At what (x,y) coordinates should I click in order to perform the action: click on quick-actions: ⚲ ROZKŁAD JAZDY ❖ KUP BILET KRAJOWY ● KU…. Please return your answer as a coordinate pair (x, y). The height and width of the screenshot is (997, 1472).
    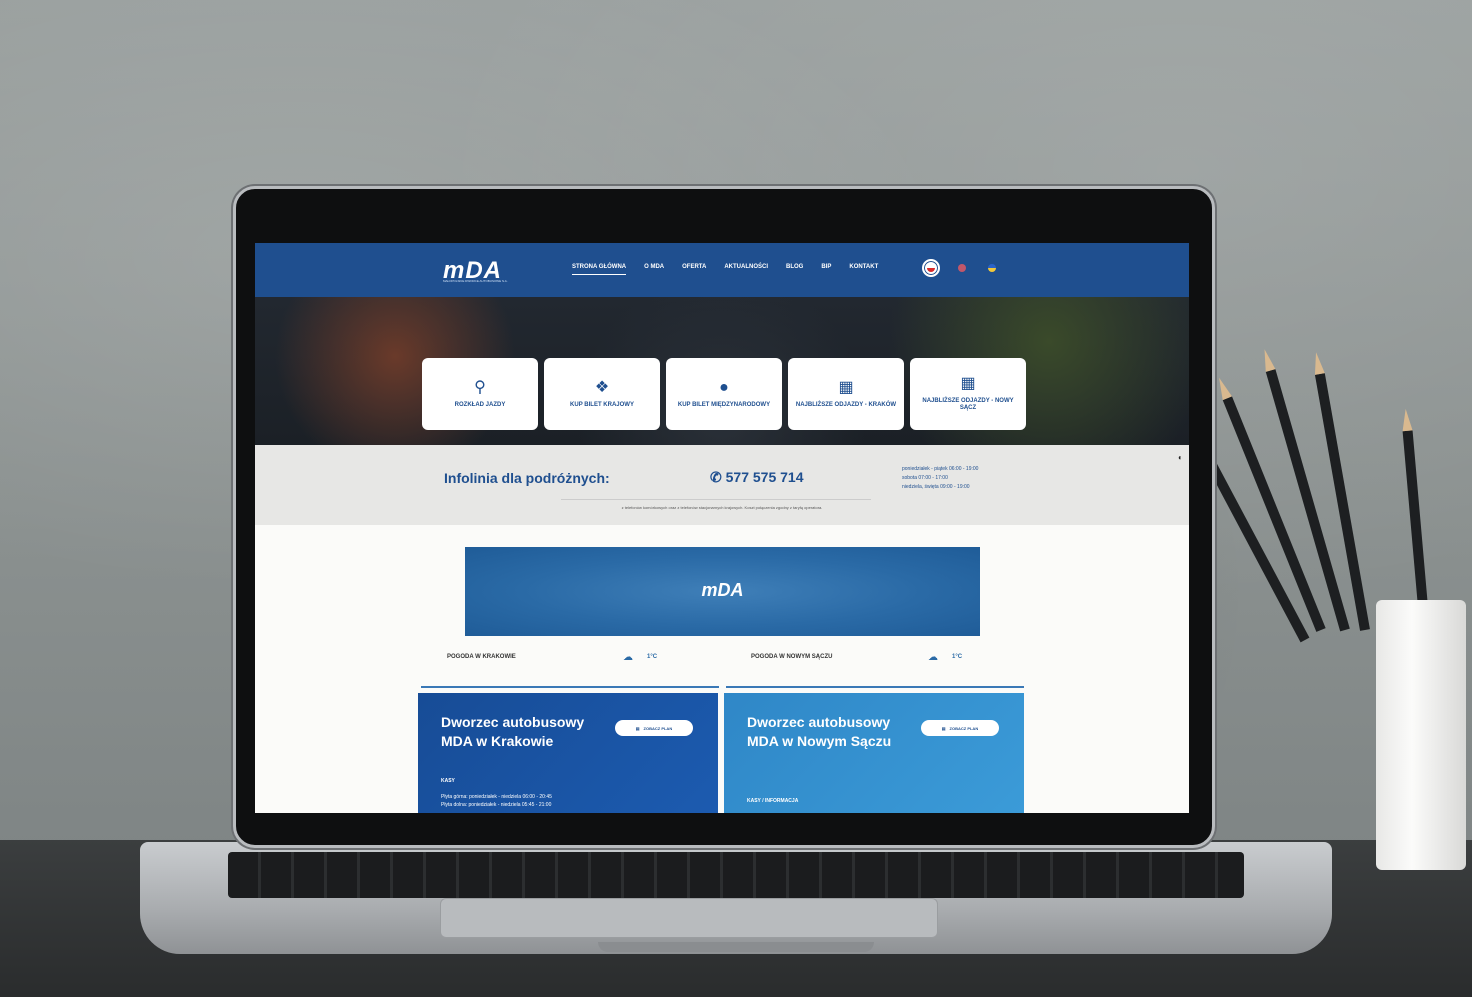
    Looking at the image, I should click on (724, 394).